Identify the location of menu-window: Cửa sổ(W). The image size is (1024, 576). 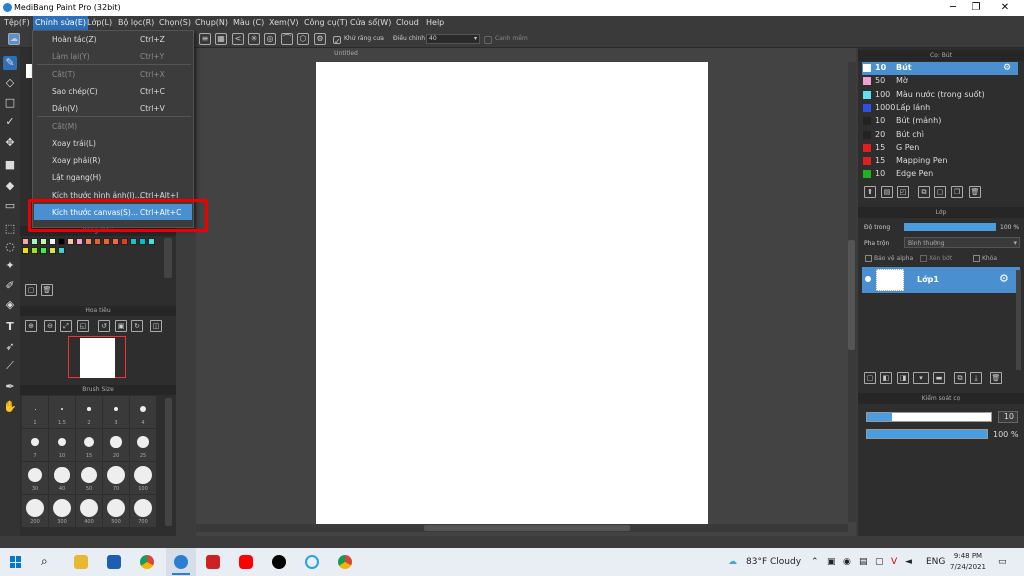
(370, 22).